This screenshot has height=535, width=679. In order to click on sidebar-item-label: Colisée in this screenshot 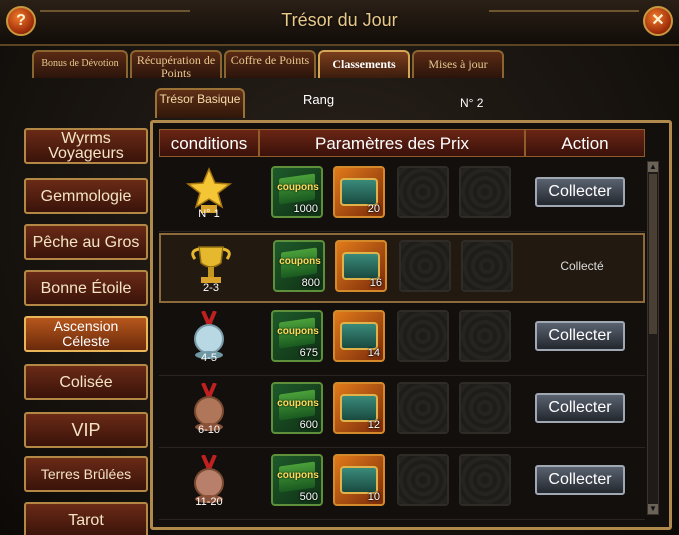, I will do `click(86, 382)`.